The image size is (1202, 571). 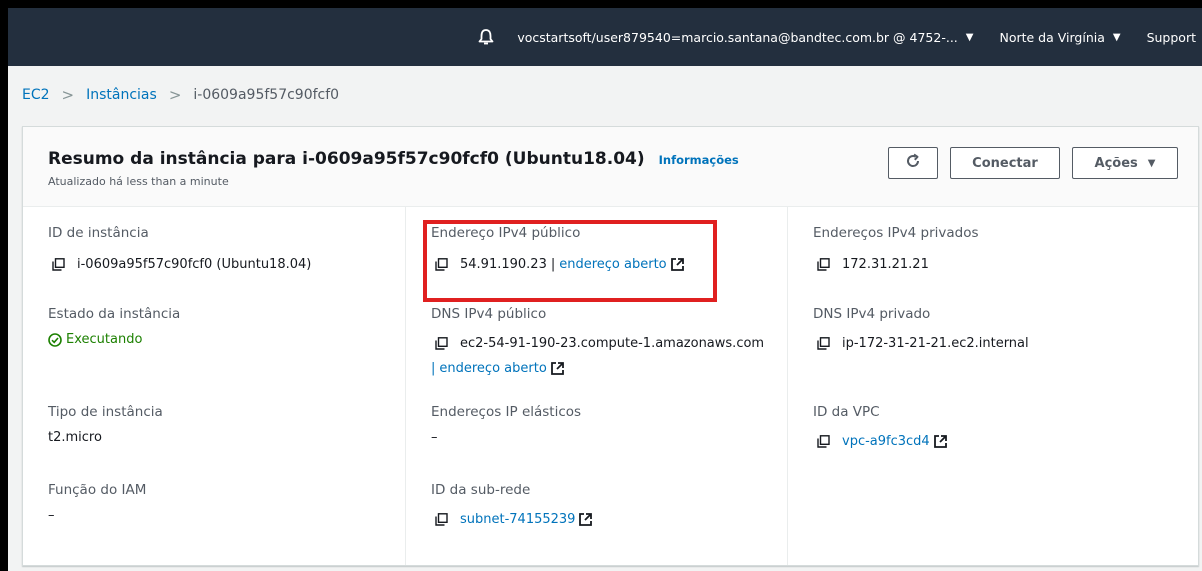 What do you see at coordinates (104, 339) in the screenshot?
I see `instance-state-value: Executando` at bounding box center [104, 339].